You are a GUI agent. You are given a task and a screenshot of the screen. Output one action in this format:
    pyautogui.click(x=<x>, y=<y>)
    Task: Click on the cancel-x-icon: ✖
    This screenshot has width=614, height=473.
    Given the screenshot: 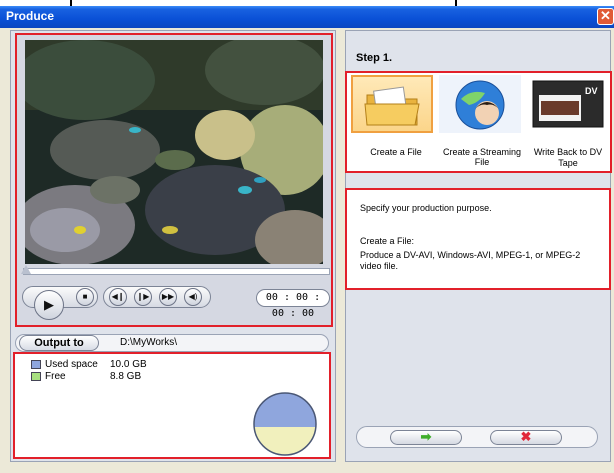 What is the action you would take?
    pyautogui.click(x=526, y=436)
    